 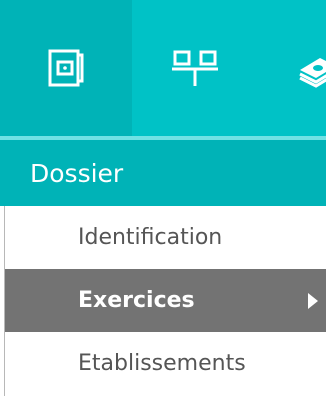 I want to click on money-stack-icon, so click(x=312, y=73).